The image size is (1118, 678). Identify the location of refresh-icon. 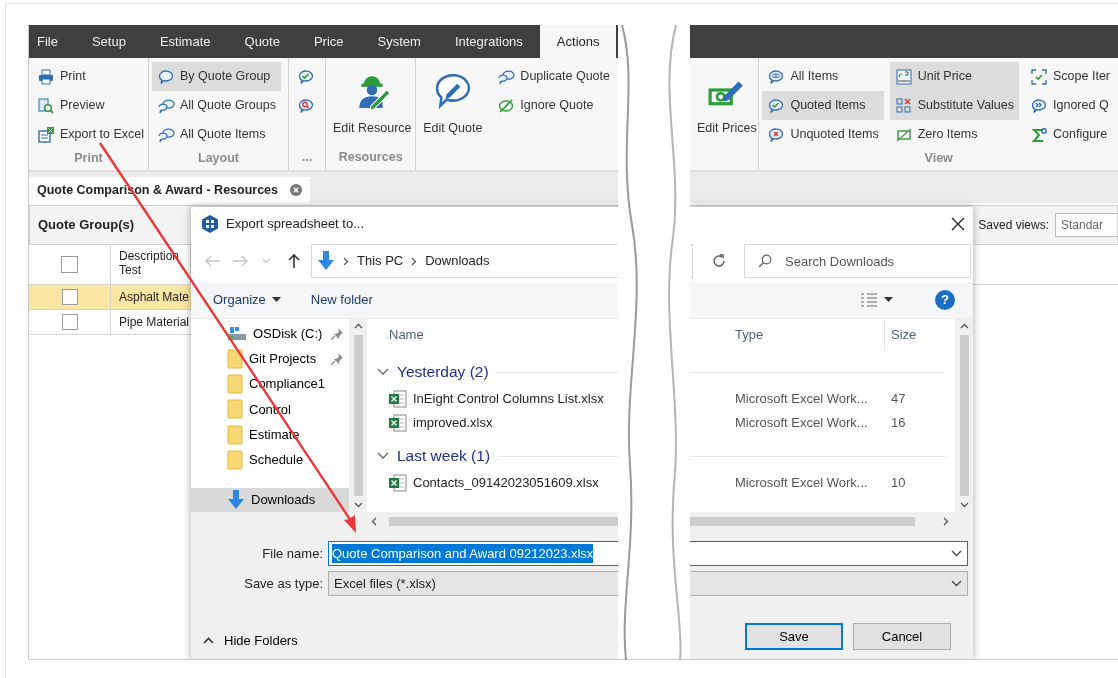
(718, 261).